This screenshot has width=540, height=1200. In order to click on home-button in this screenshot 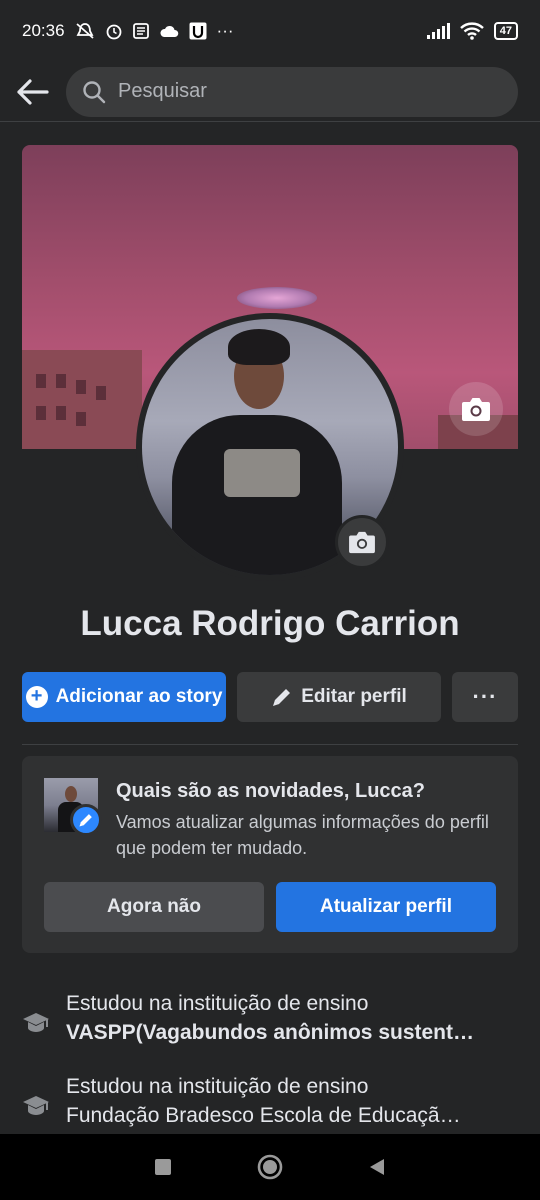, I will do `click(270, 1167)`.